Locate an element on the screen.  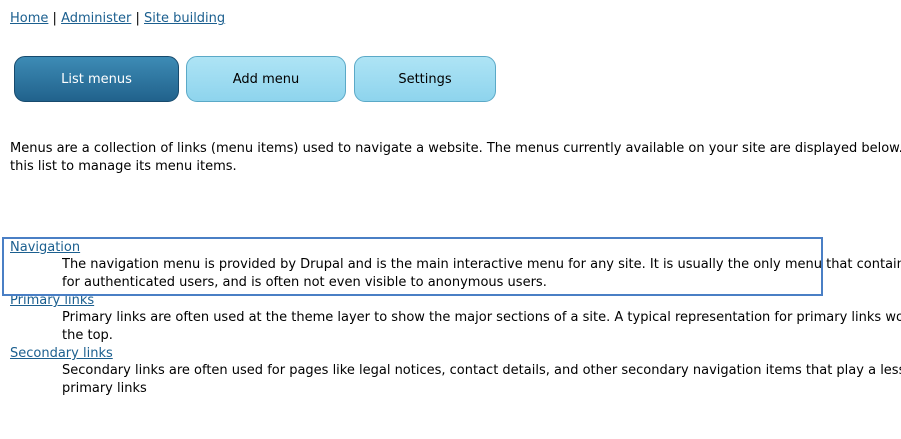
tab-add-menu: Add menu is located at coordinates (266, 79).